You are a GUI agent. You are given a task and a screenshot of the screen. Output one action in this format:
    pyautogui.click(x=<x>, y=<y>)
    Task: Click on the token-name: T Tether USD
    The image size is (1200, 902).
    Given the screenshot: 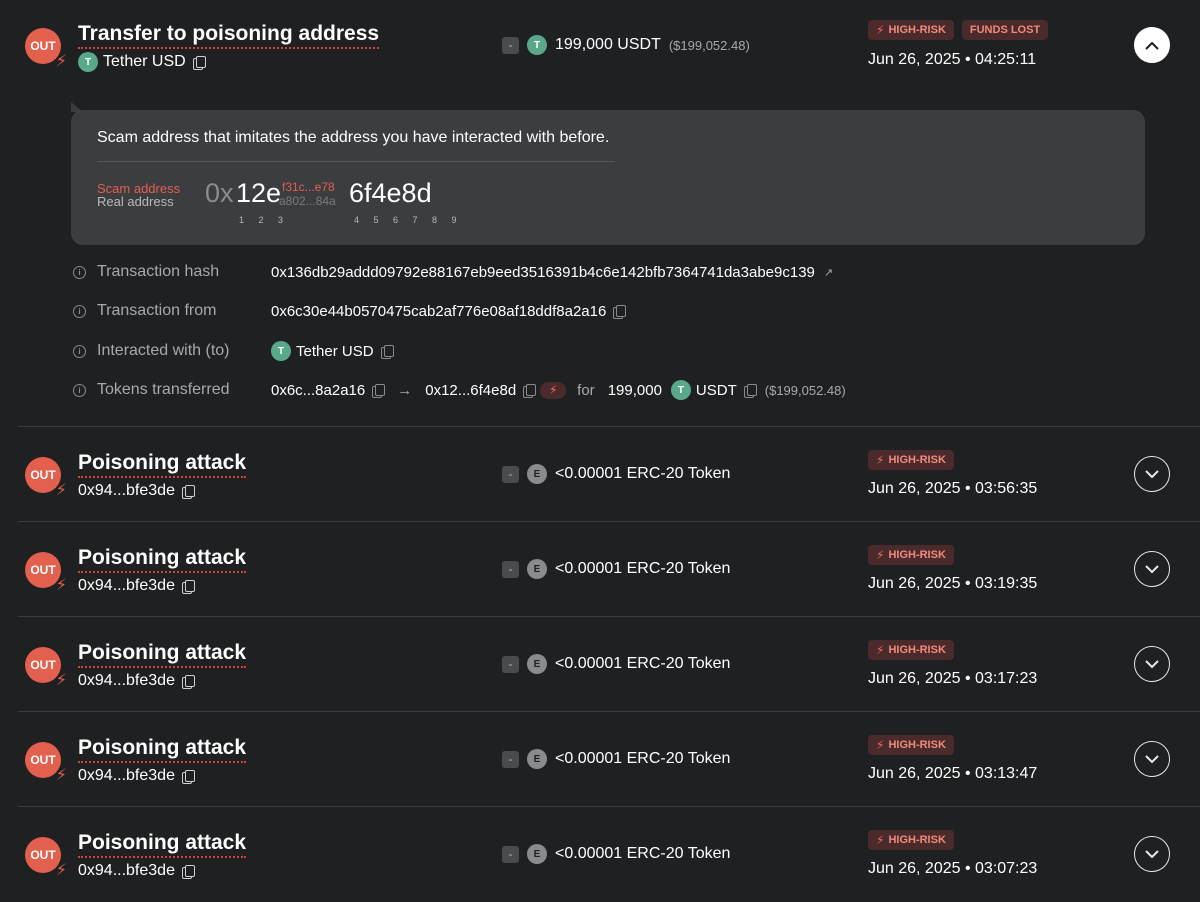 What is the action you would take?
    pyautogui.click(x=142, y=62)
    